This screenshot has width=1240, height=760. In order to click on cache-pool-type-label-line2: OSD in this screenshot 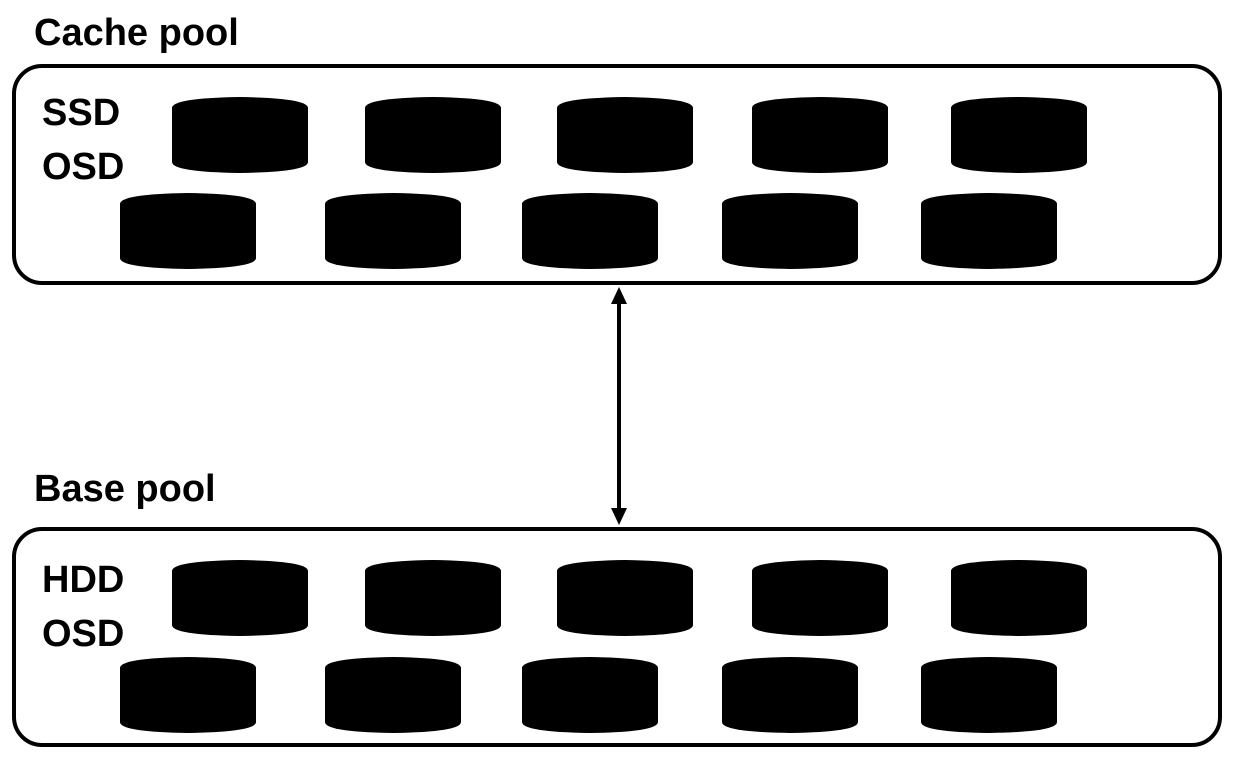, I will do `click(83, 167)`.